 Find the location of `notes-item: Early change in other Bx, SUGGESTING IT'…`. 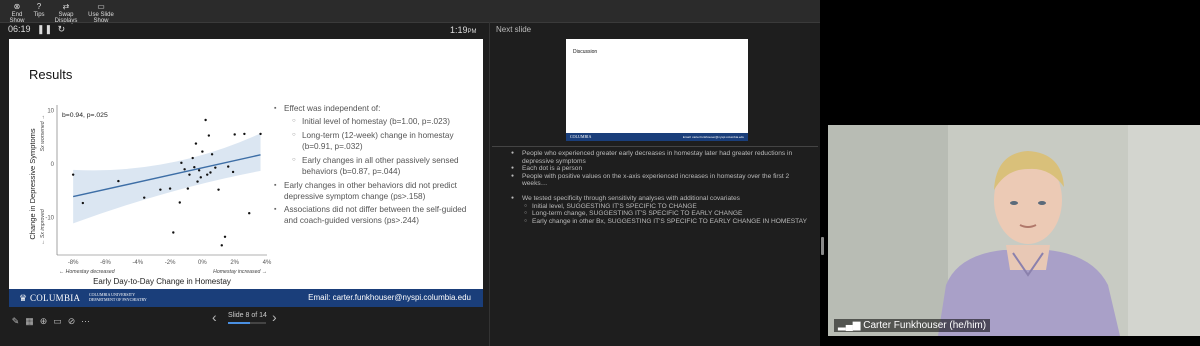

notes-item: Early change in other Bx, SUGGESTING IT'… is located at coordinates (662, 222).